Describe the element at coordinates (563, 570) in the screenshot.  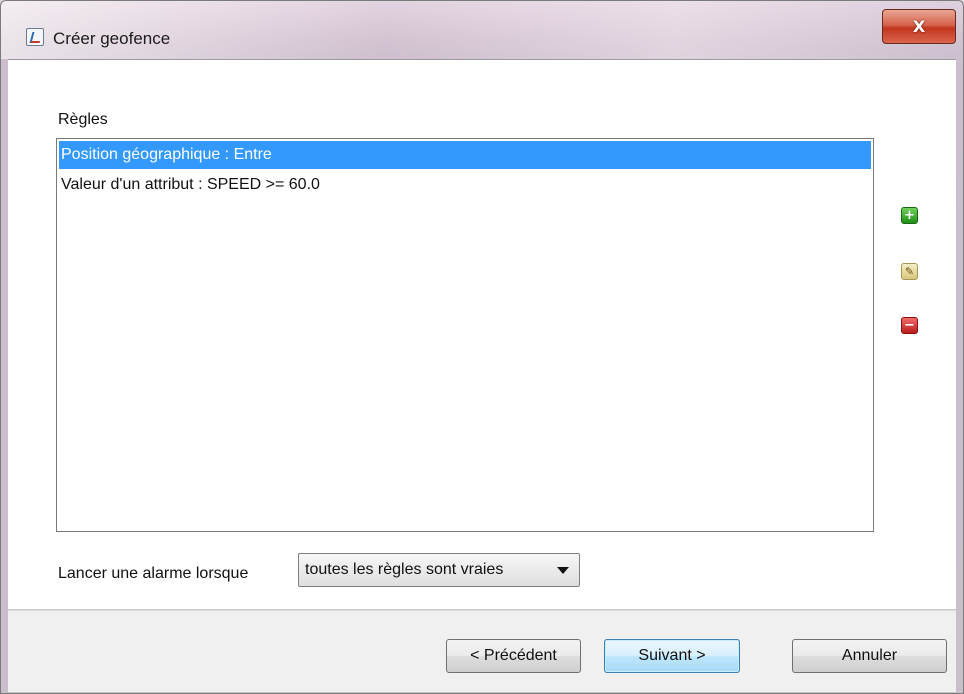
I see `dropdown-arrow-icon` at that location.